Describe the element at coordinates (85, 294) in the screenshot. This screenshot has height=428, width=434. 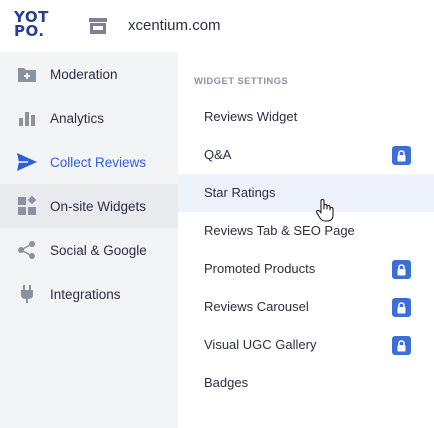
I see `sidebar-item-label: Integrations` at that location.